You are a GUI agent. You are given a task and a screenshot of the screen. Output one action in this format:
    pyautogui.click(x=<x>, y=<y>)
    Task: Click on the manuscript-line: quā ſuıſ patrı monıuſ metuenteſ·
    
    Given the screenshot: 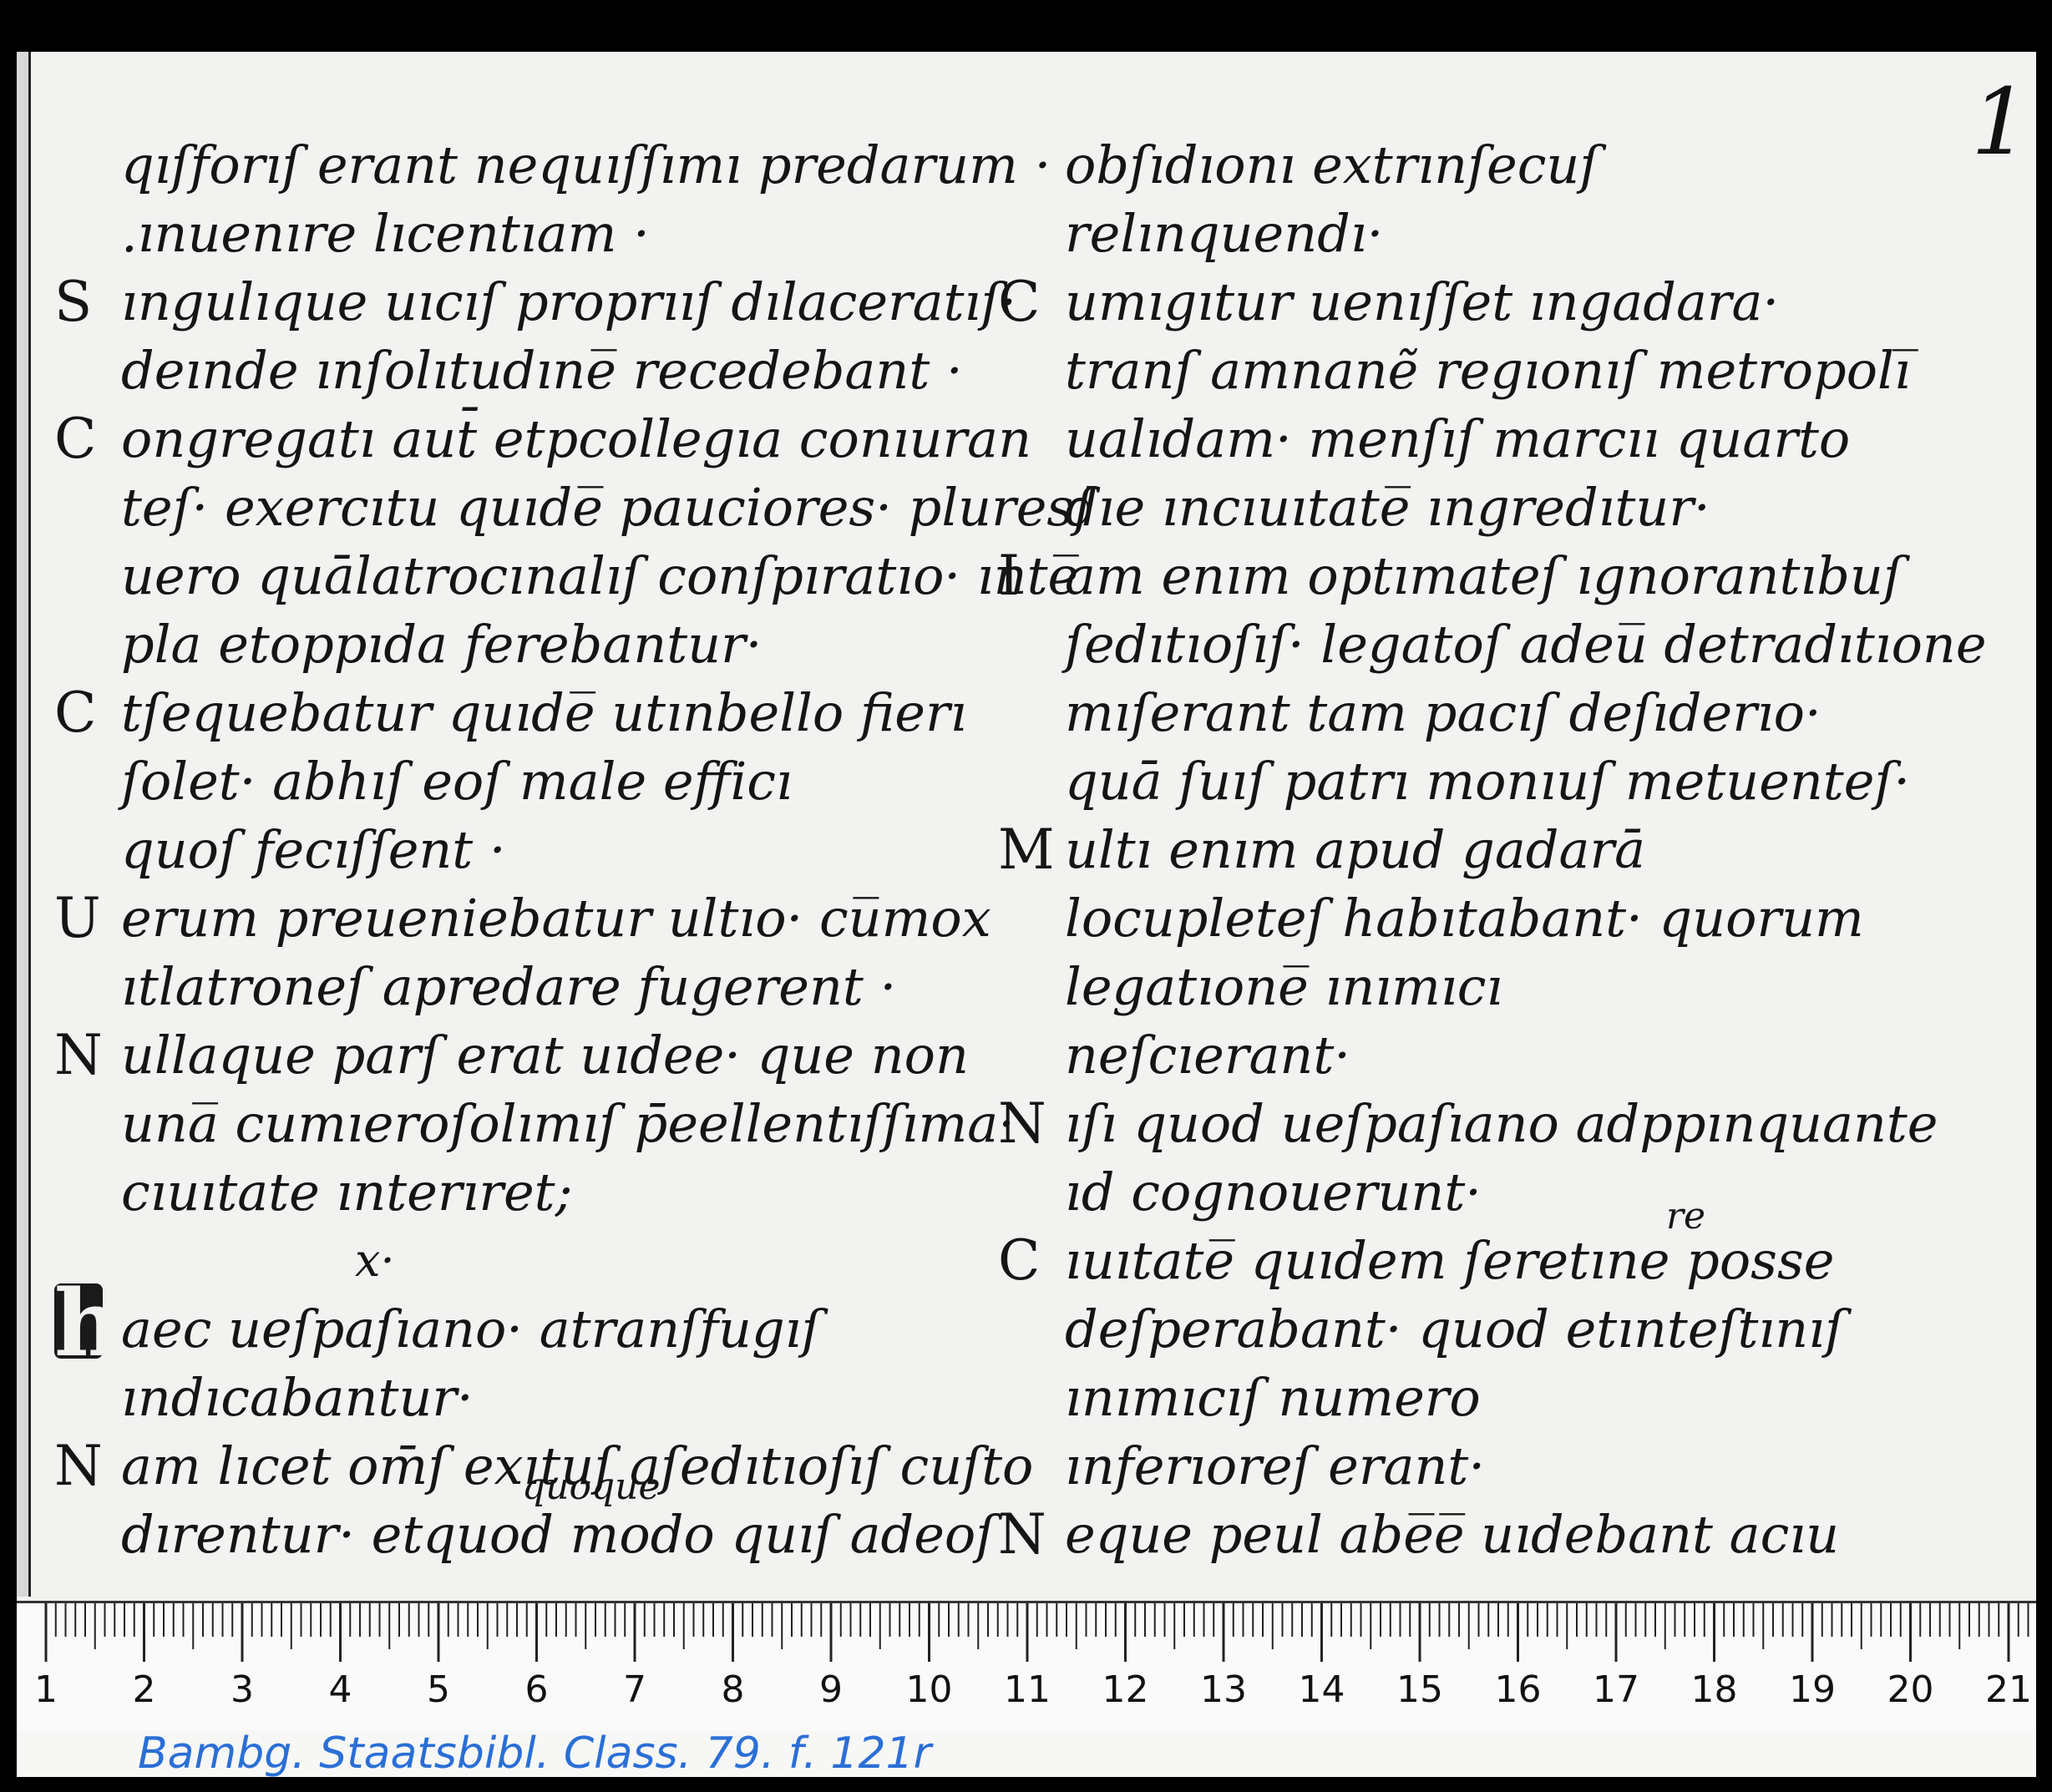 What is the action you would take?
    pyautogui.click(x=1474, y=781)
    